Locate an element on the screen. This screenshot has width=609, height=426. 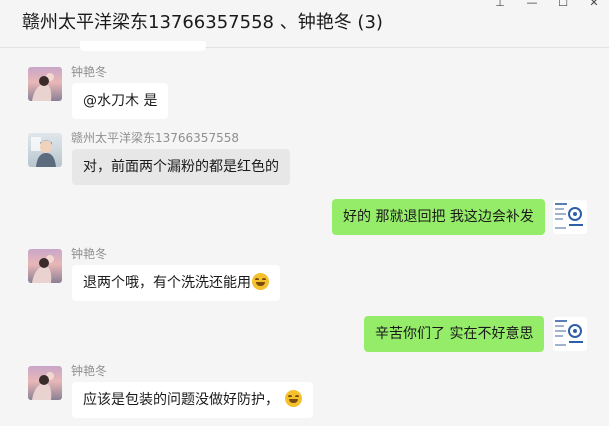
message-bubble: 退两个哦，有个洗洗还能用 is located at coordinates (176, 283).